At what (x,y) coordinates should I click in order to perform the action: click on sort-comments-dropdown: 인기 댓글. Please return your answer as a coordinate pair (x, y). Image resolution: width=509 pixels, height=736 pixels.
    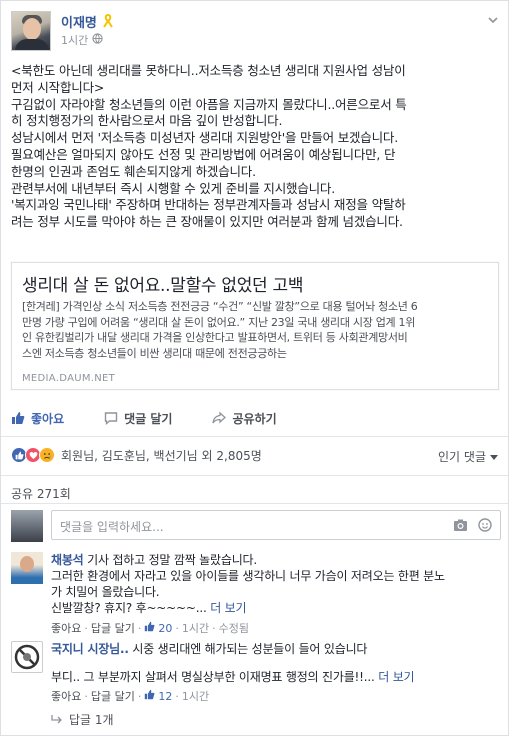
    Looking at the image, I should click on (468, 456).